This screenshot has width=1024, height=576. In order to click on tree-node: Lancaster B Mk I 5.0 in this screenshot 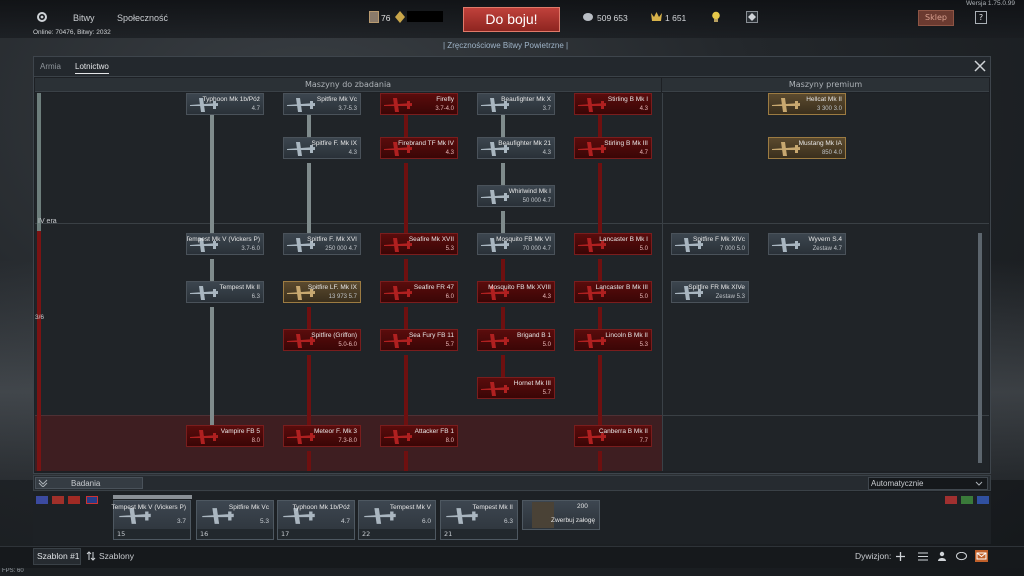, I will do `click(613, 244)`.